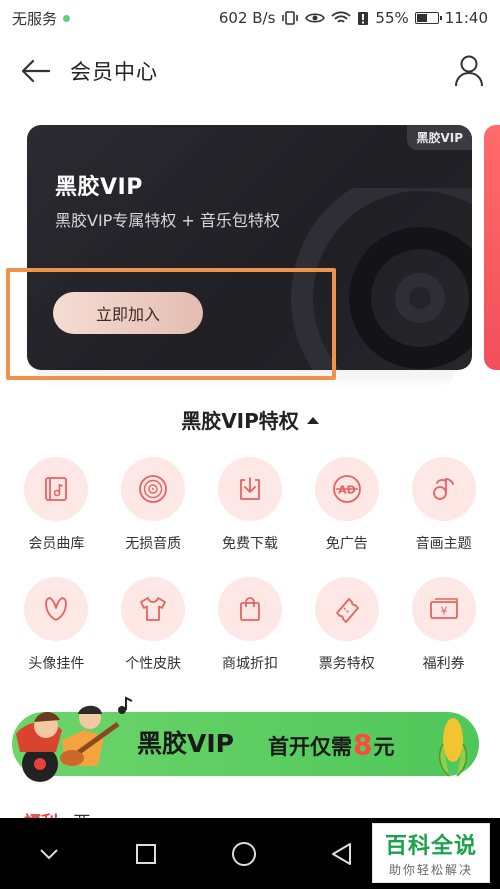 The width and height of the screenshot is (500, 889). I want to click on banner-vip-logo: 黑胶VIP, so click(185, 743).